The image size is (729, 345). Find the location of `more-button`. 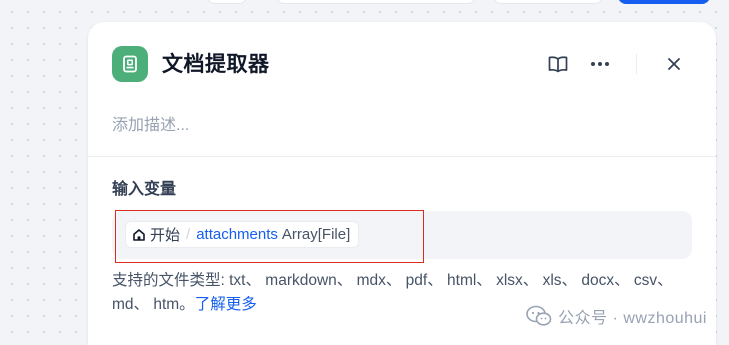

more-button is located at coordinates (600, 64).